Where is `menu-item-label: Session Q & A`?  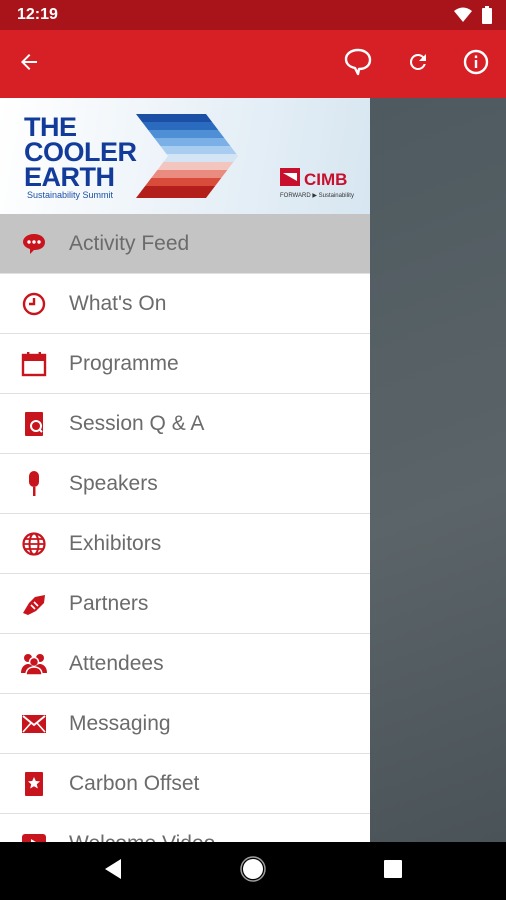 menu-item-label: Session Q & A is located at coordinates (137, 423).